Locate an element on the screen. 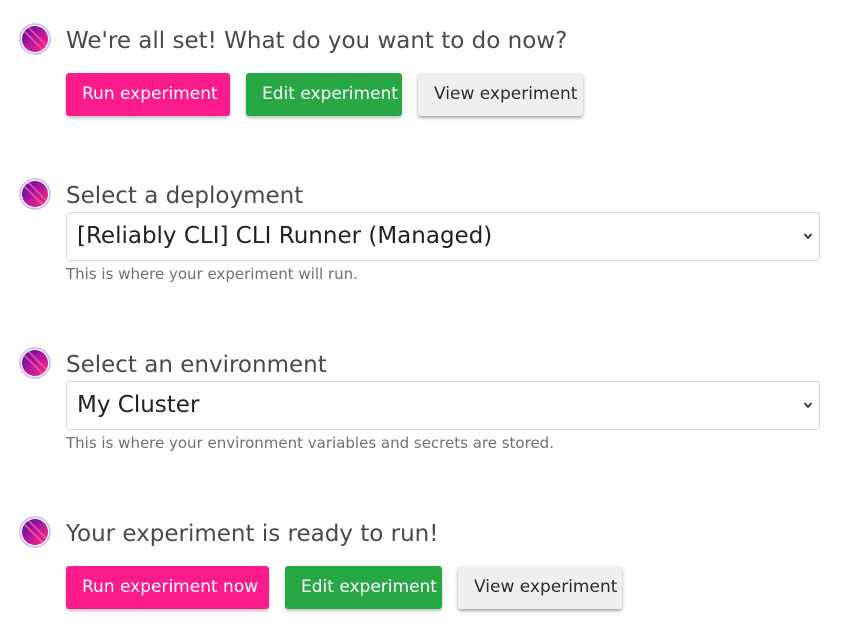 The height and width of the screenshot is (638, 843). deployment-help-text: This is where your experiment will run. is located at coordinates (212, 274).